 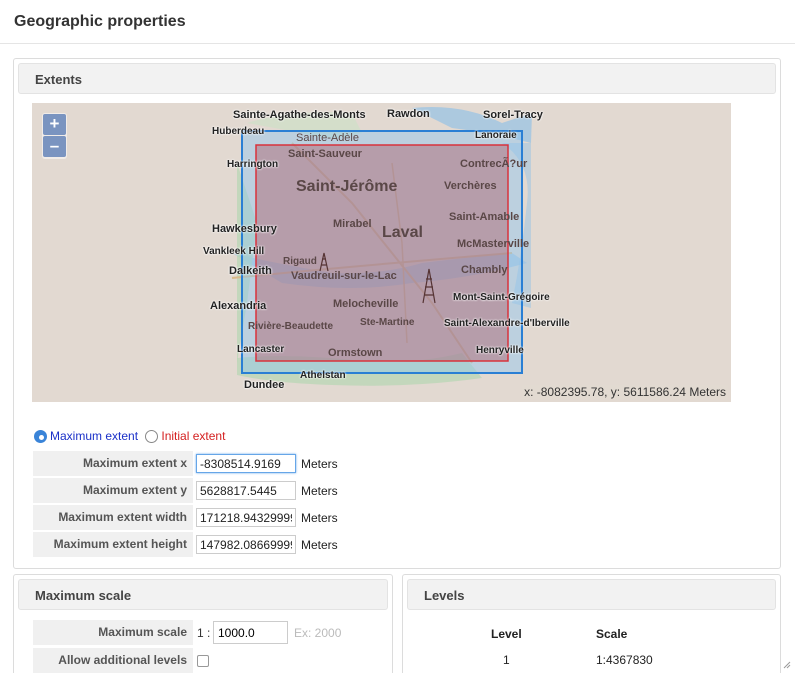 What do you see at coordinates (501, 297) in the screenshot?
I see `place-label: Mont-Saint-Grégoire` at bounding box center [501, 297].